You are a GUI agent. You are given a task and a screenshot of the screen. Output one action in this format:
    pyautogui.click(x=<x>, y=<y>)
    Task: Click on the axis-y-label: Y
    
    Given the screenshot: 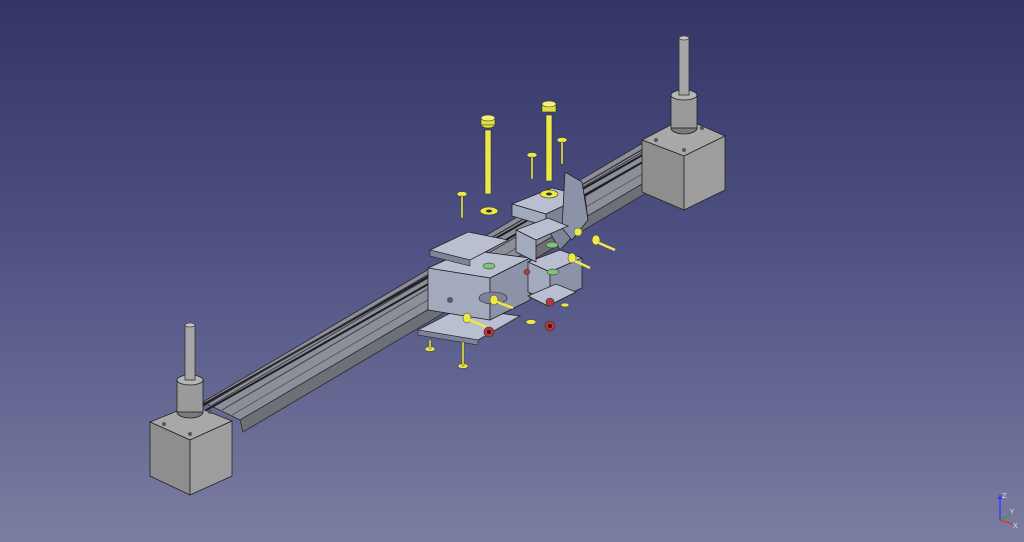 What is the action you would take?
    pyautogui.click(x=1012, y=512)
    